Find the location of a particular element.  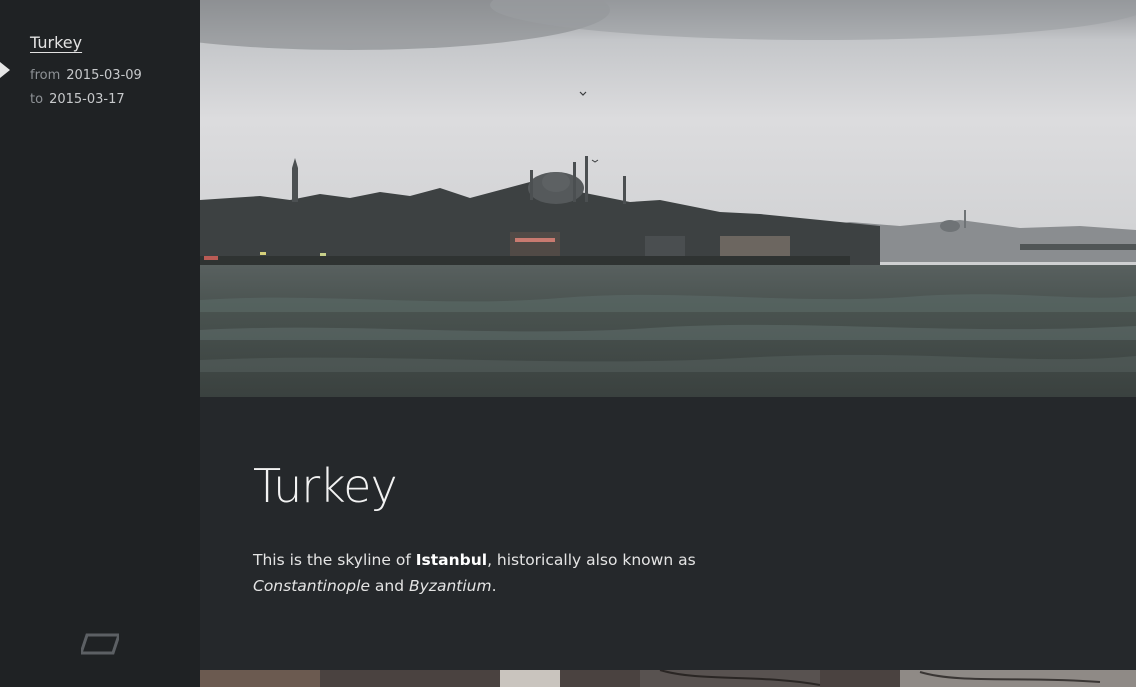

trip-from-row: from 2015-03-09 is located at coordinates (86, 75).